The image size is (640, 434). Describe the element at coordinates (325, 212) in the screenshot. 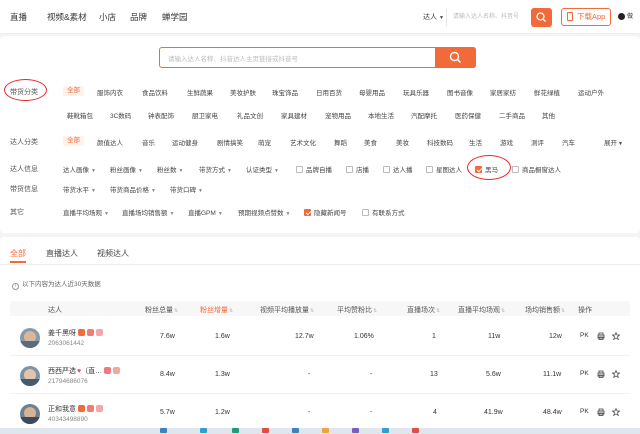

I see `hide-news-checkbox: 隐藏新闻号` at that location.